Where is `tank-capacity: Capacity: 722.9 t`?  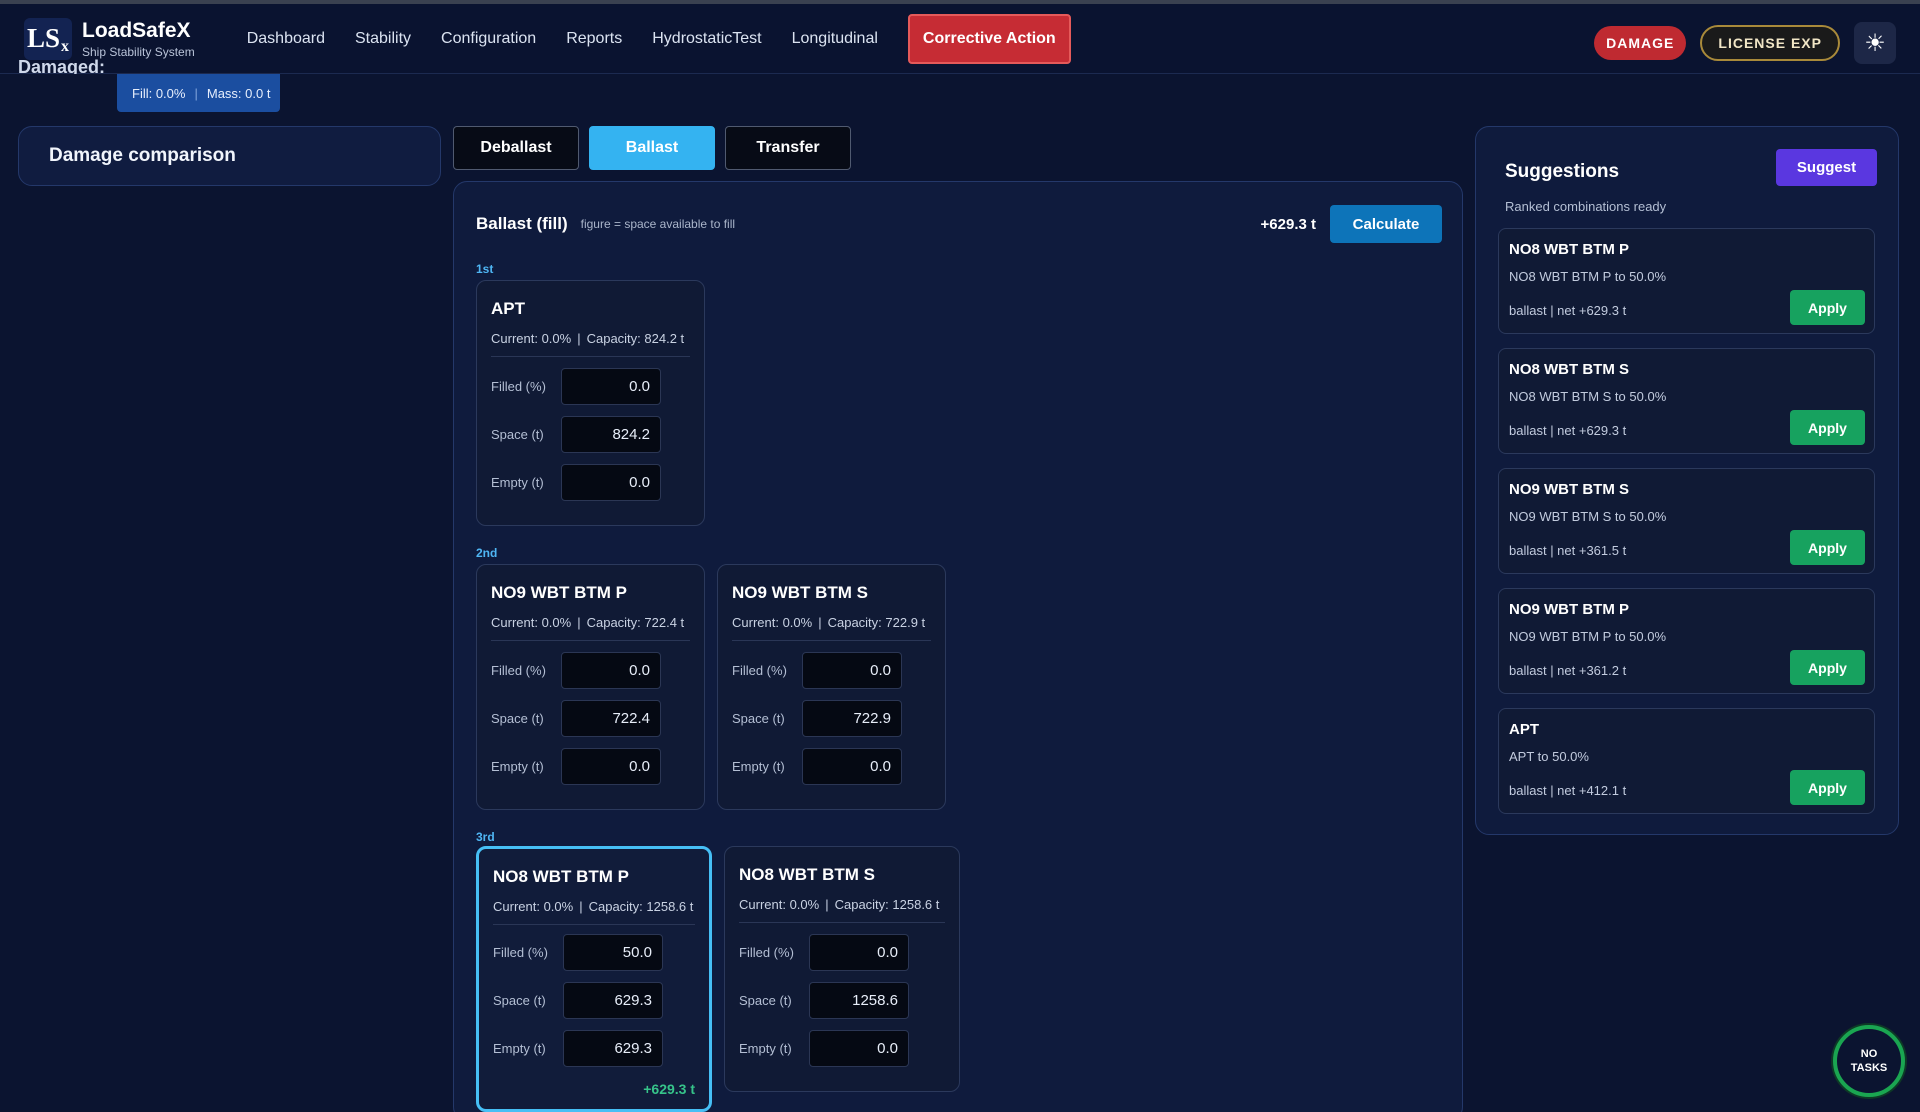
tank-capacity: Capacity: 722.9 t is located at coordinates (876, 622).